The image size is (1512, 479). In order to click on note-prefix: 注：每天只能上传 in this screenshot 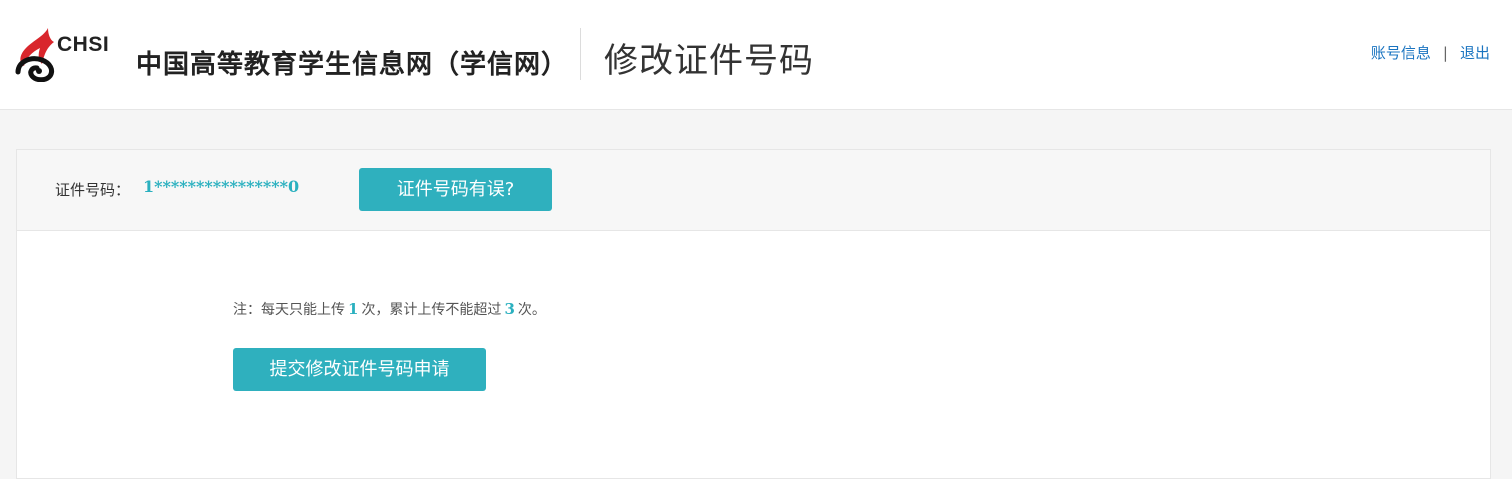, I will do `click(289, 310)`.